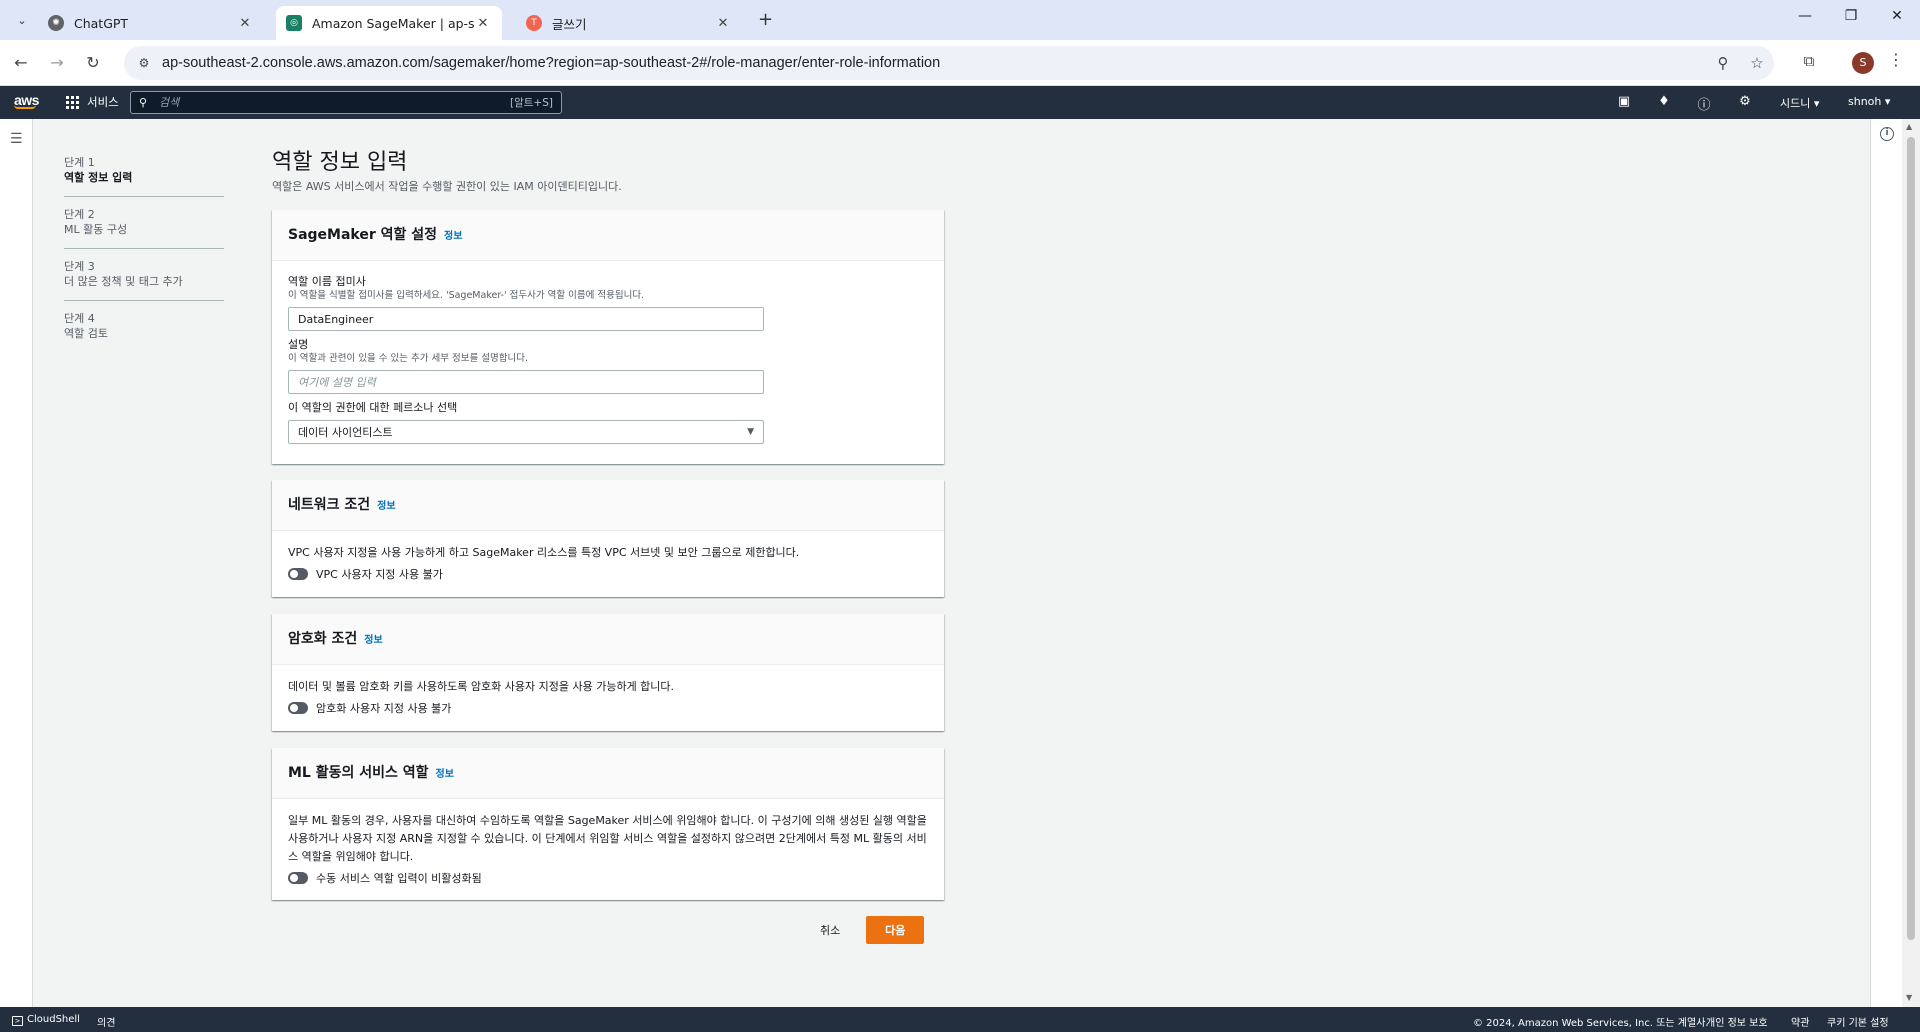 The width and height of the screenshot is (1920, 1032). Describe the element at coordinates (1805, 16) in the screenshot. I see `minimize-icon: —` at that location.